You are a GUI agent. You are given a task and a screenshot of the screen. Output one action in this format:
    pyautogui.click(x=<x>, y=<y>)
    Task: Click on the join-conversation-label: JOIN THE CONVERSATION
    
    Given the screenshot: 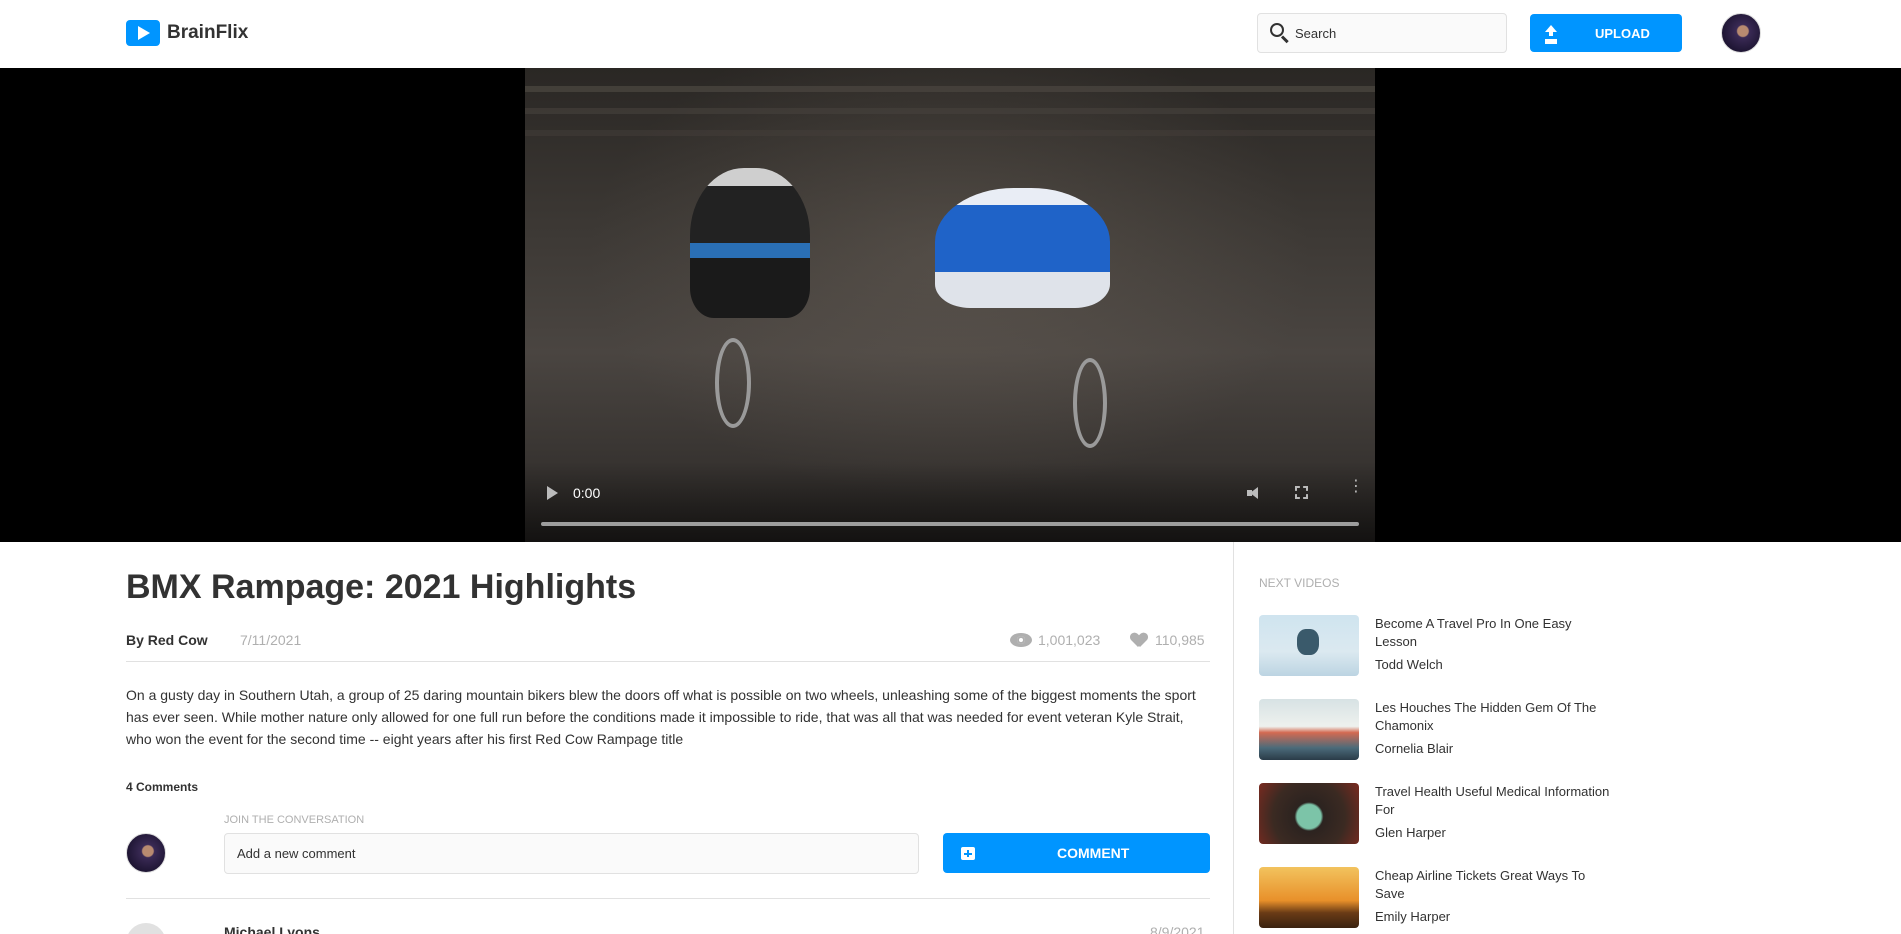 What is the action you would take?
    pyautogui.click(x=294, y=820)
    